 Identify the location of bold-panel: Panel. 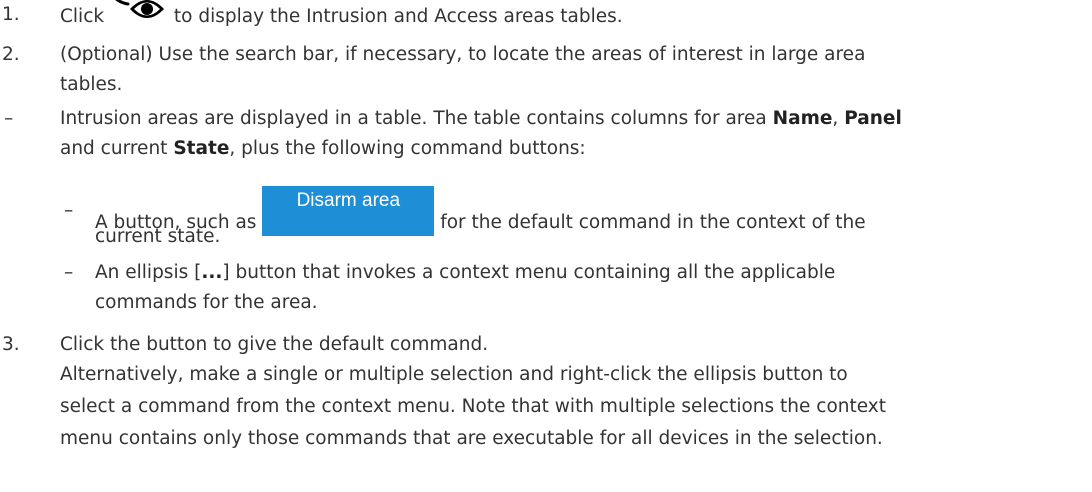
(873, 118).